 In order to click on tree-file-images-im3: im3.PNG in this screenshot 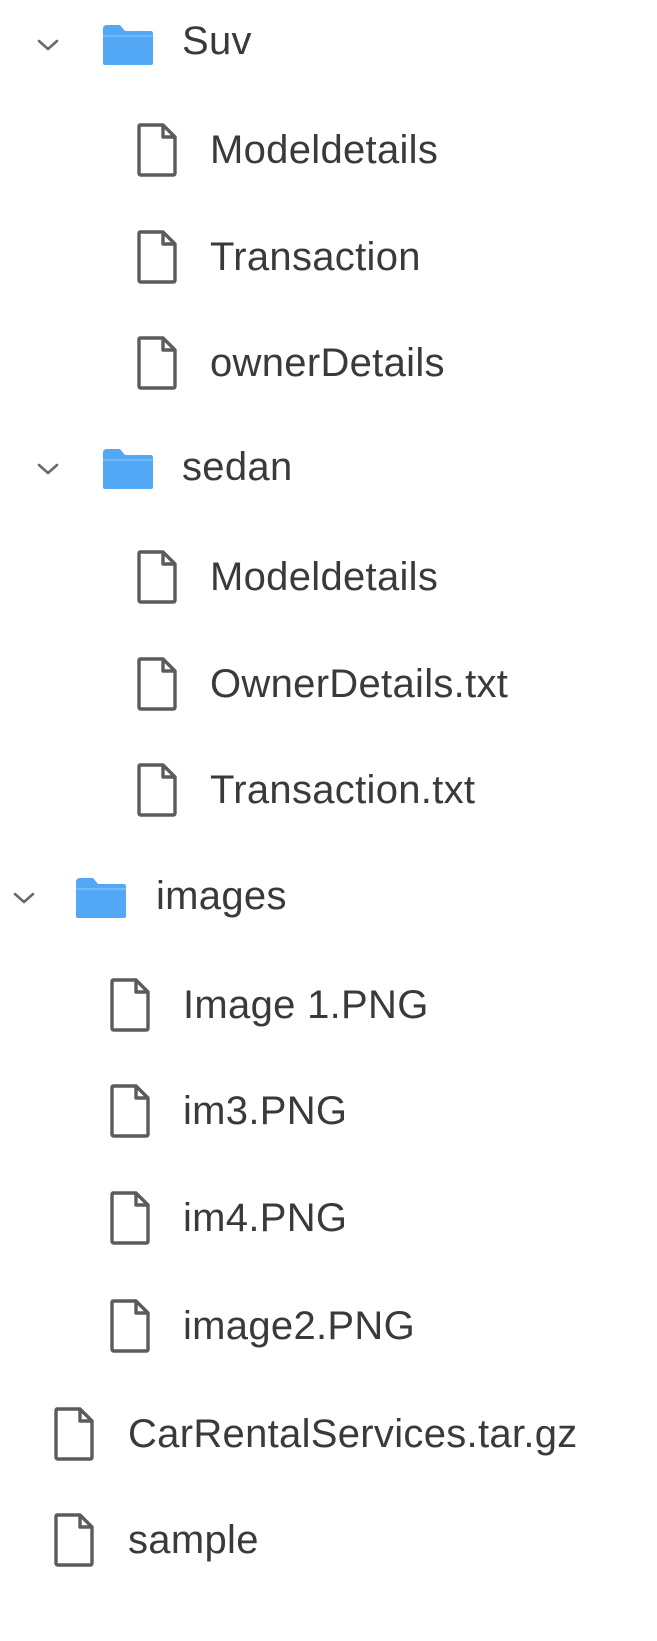, I will do `click(328, 1111)`.